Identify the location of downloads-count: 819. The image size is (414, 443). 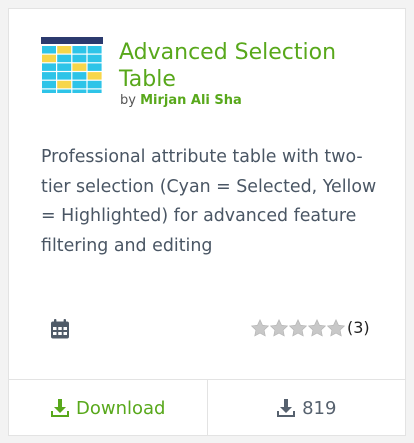
(307, 408).